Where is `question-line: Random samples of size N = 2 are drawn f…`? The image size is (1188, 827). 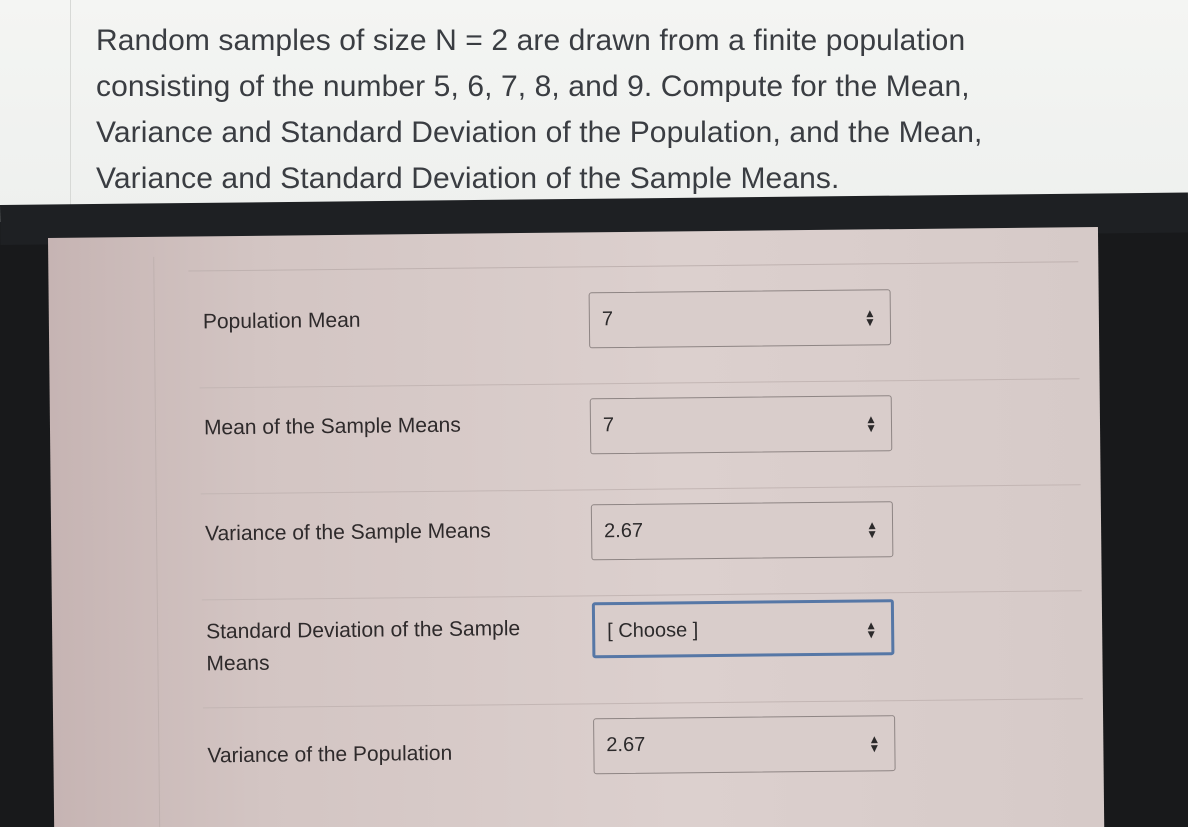
question-line: Random samples of size N = 2 are drawn f… is located at coordinates (531, 40).